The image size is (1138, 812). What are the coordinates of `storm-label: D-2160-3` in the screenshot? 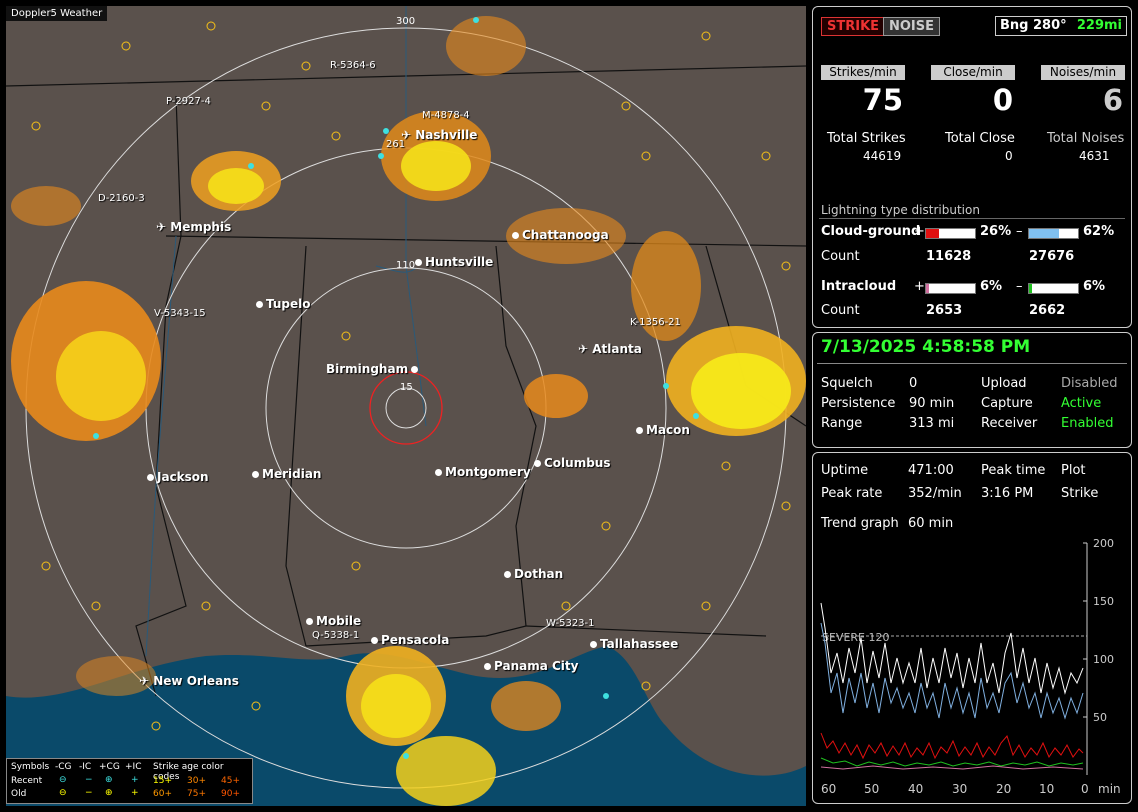 It's located at (121, 198).